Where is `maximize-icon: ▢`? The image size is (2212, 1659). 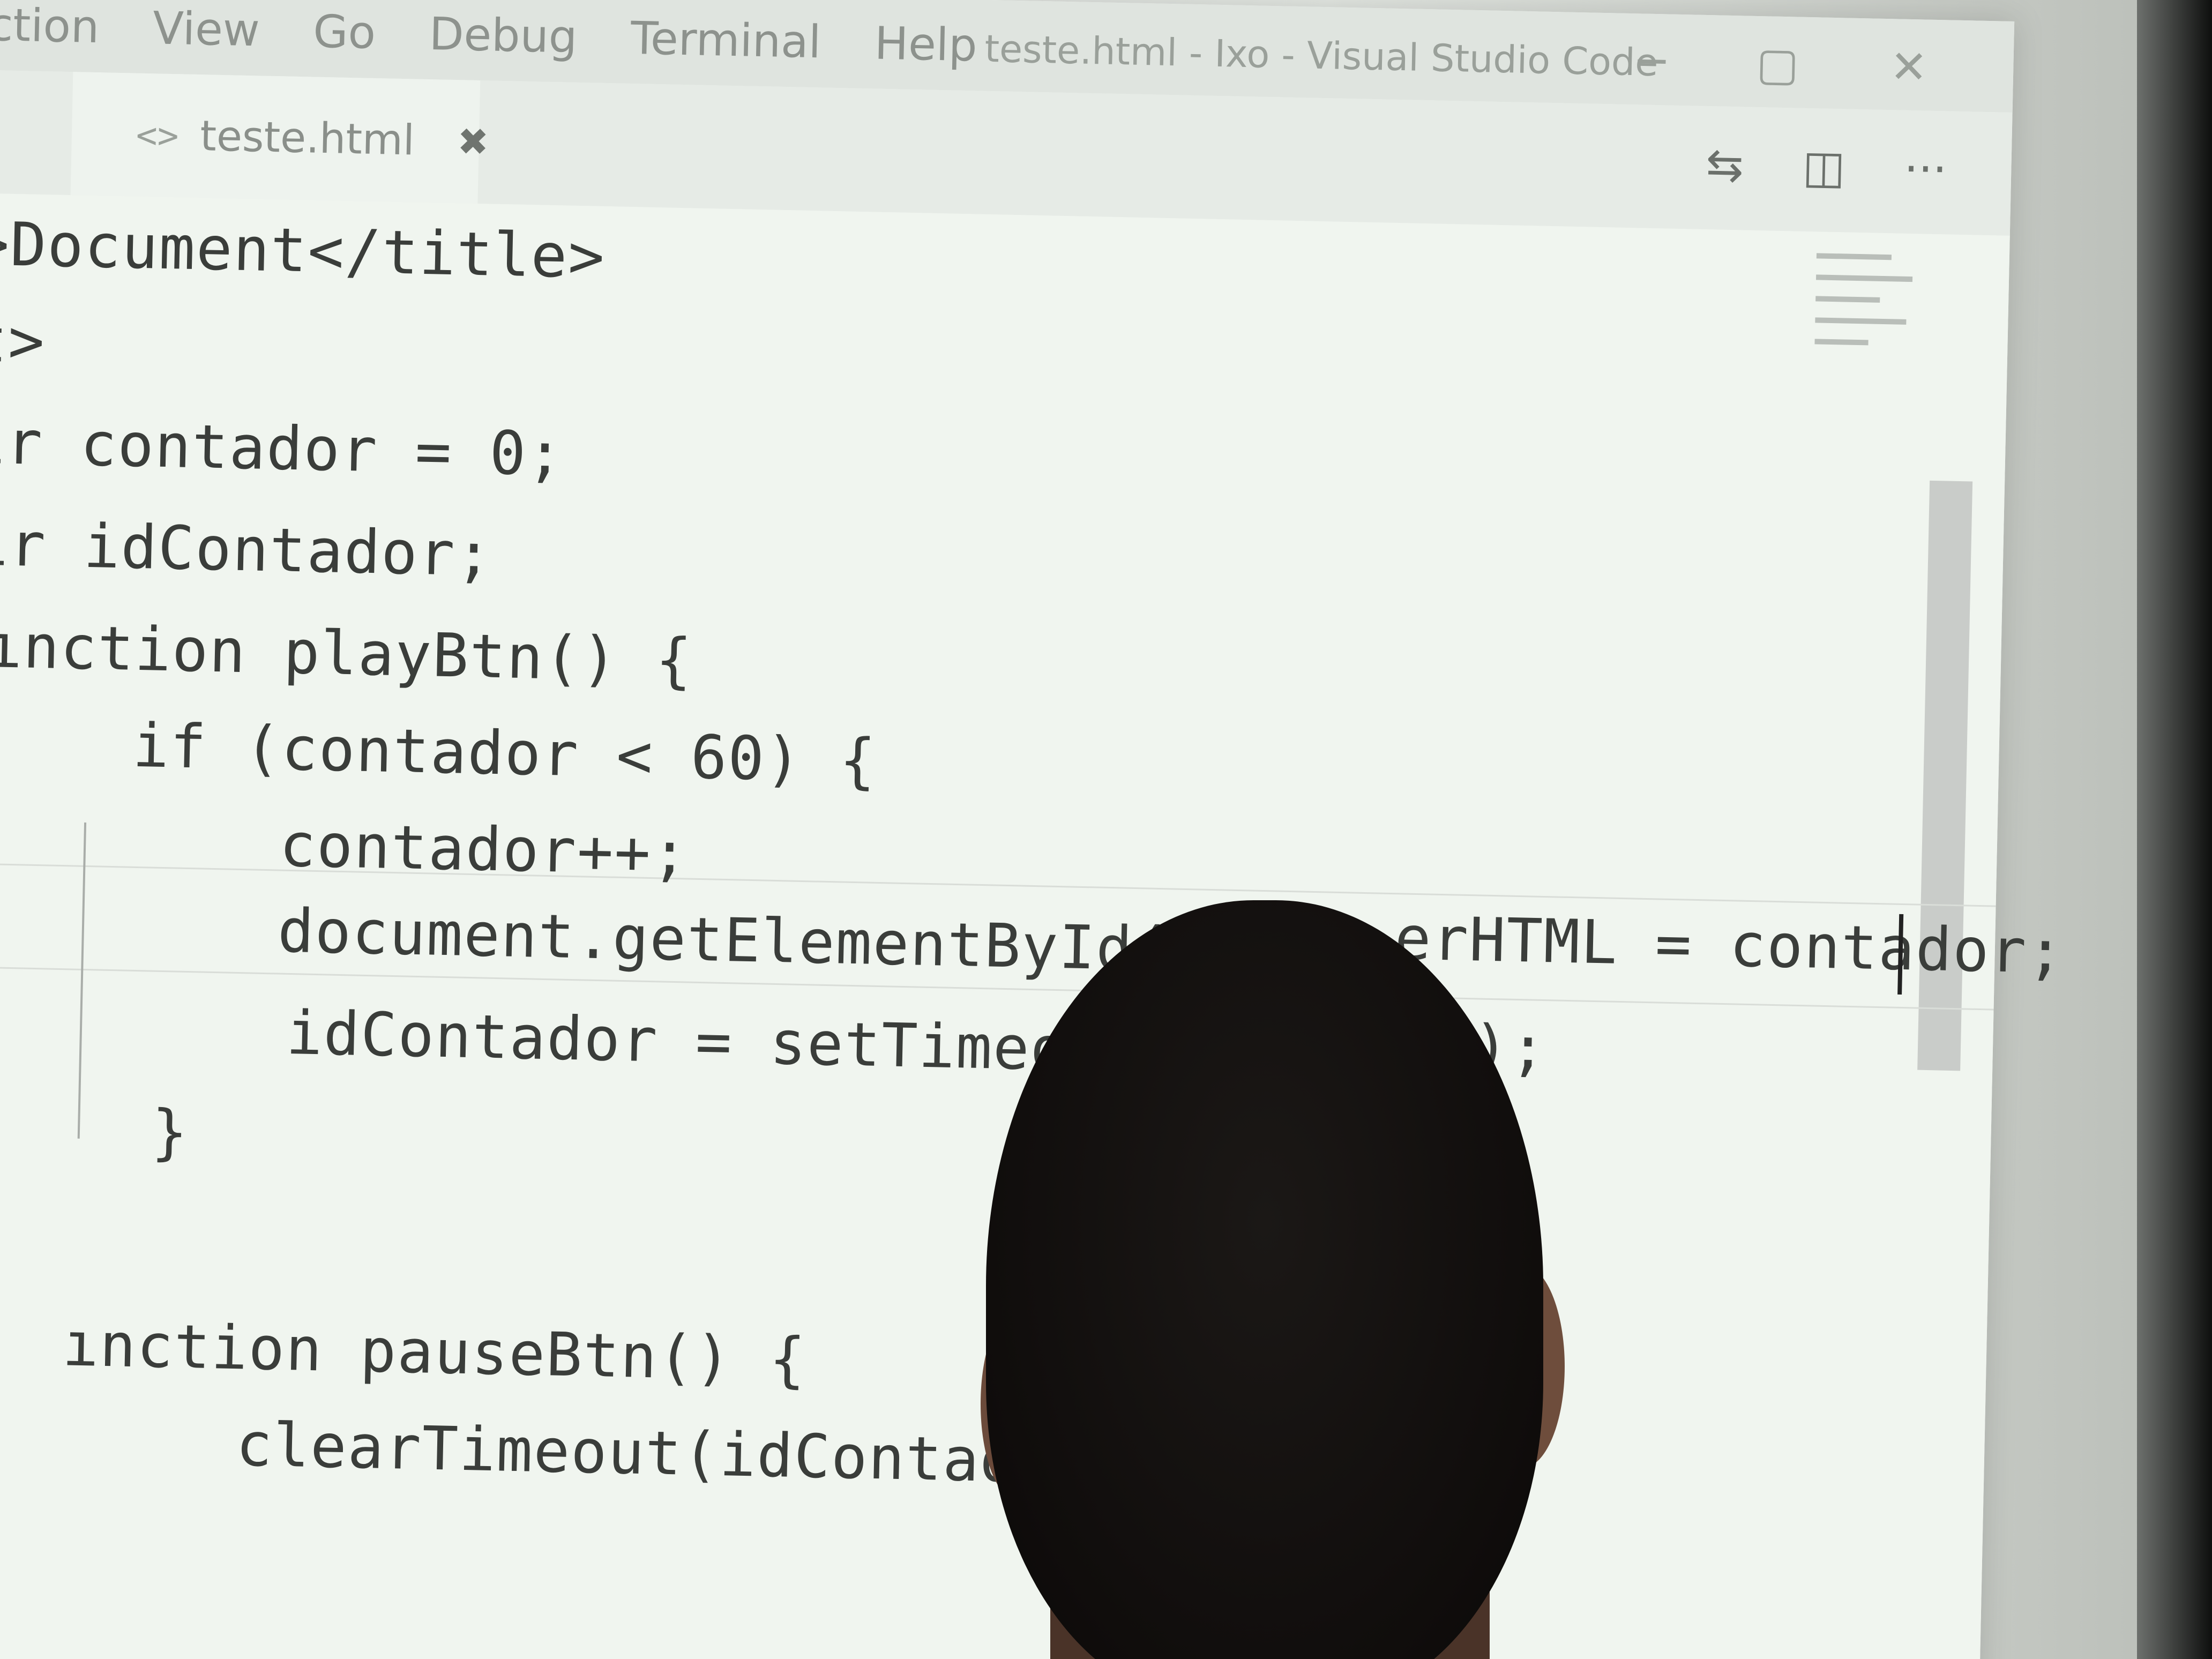 maximize-icon: ▢ is located at coordinates (1777, 64).